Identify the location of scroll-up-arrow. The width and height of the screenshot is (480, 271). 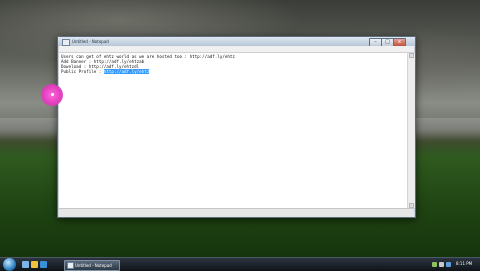
(411, 55).